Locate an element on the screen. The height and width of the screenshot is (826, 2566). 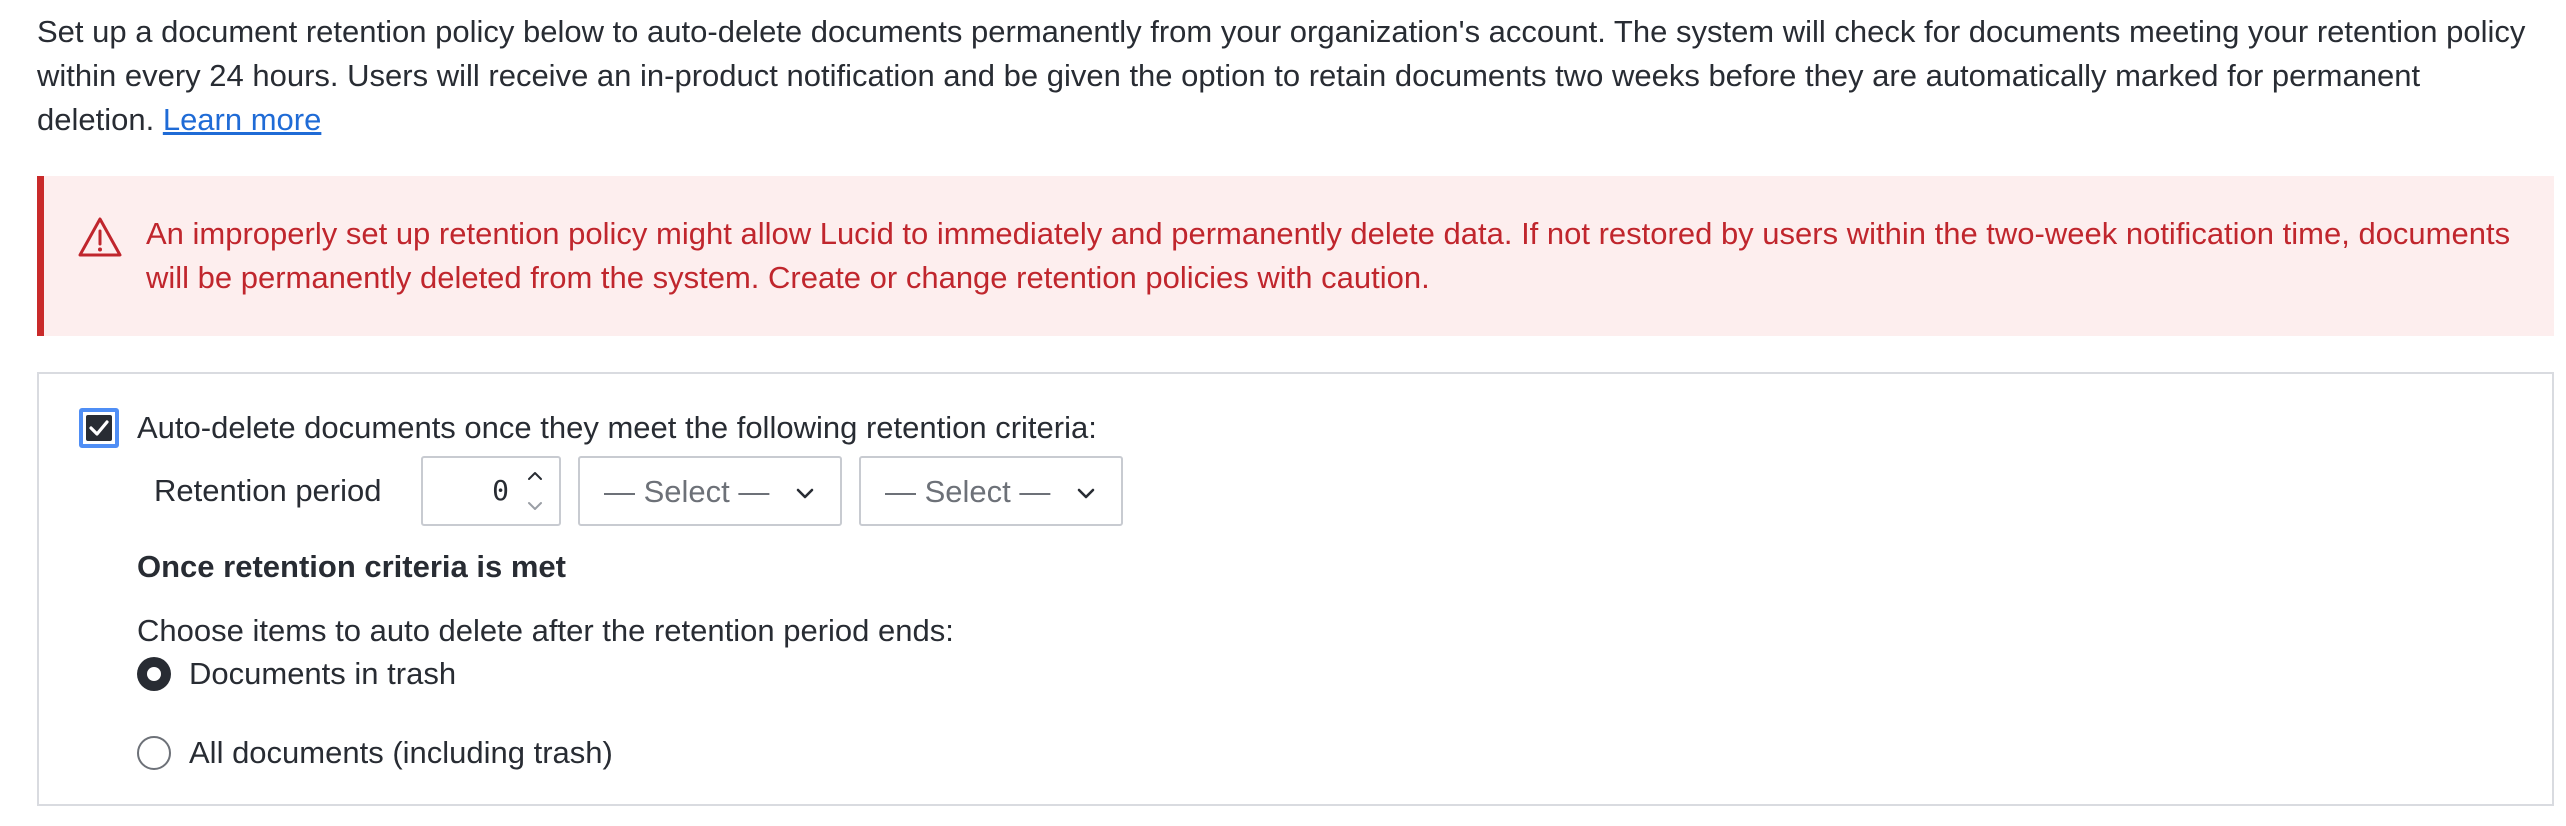
warning-triangle-icon is located at coordinates (100, 237).